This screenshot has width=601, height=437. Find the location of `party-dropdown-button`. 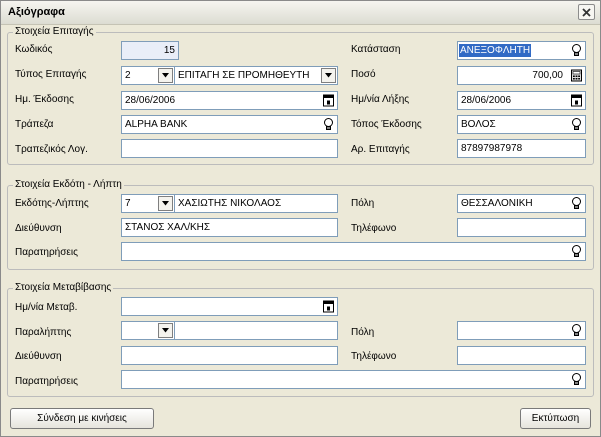

party-dropdown-button is located at coordinates (165, 203).